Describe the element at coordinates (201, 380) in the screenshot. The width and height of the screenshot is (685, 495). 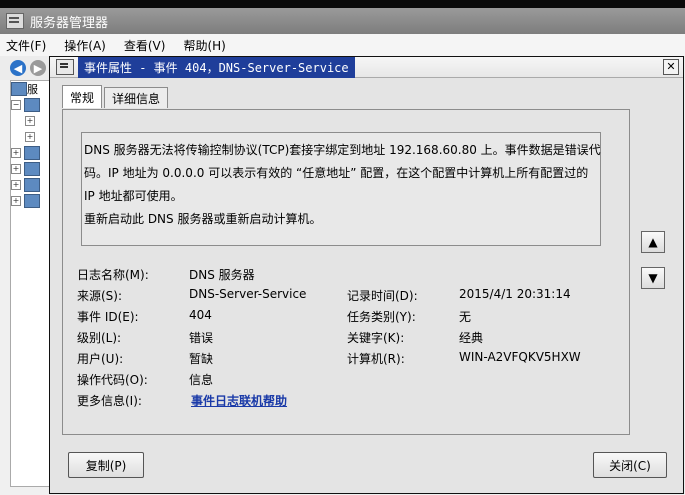
I see `opcode-value: 信息` at that location.